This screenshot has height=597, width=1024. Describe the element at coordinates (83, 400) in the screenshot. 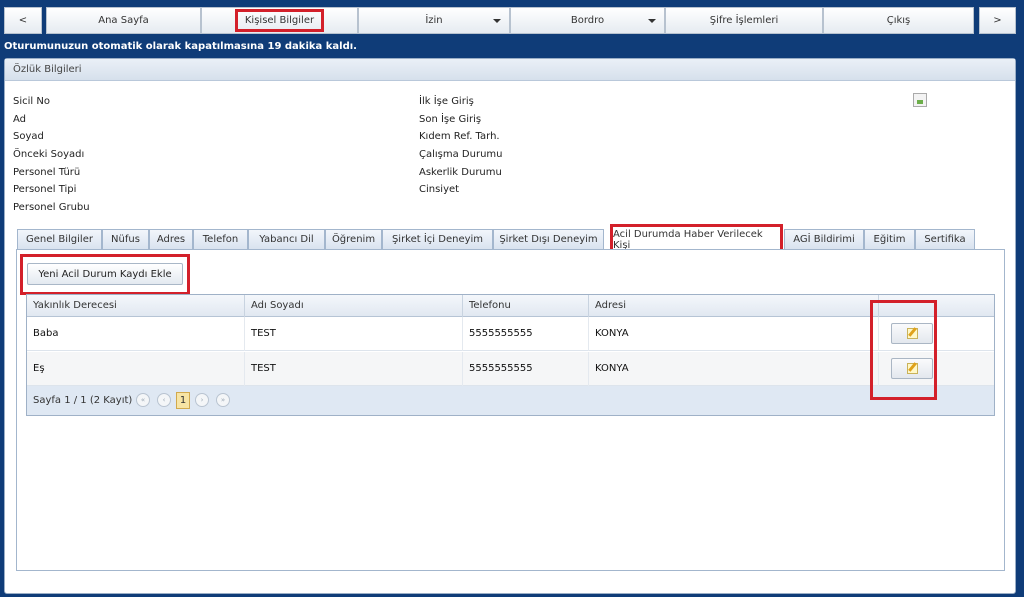

I see `pager-summary: Sayfa 1 / 1 (2 Kayıt)` at that location.